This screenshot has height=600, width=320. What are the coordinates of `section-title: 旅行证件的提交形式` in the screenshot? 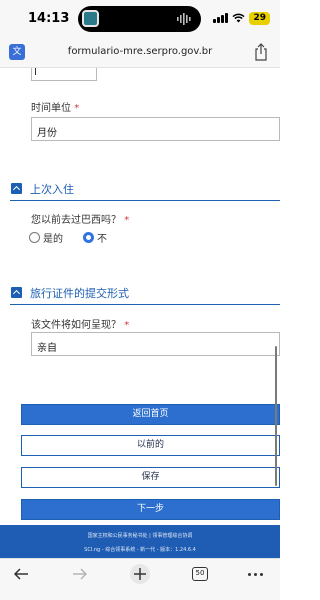 It's located at (79, 293).